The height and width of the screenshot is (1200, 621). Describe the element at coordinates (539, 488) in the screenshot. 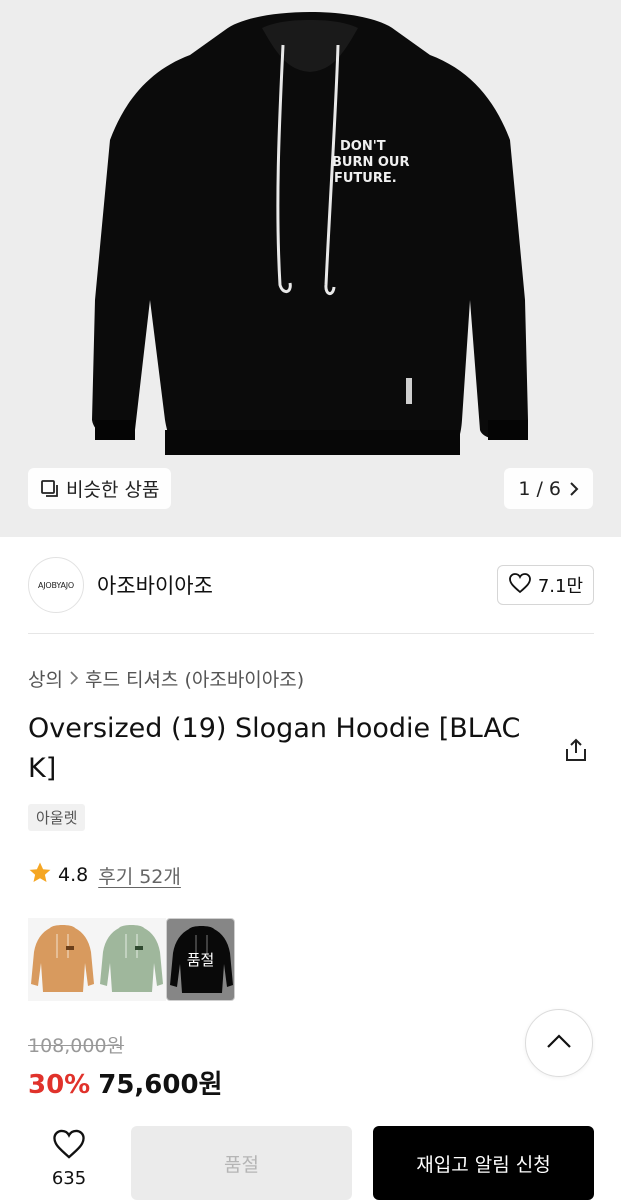

I see `image-counter: 1 / 6` at that location.